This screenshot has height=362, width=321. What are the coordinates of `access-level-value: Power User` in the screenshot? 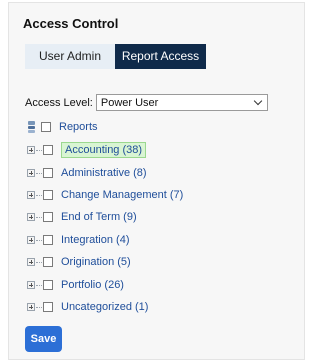 It's located at (129, 102).